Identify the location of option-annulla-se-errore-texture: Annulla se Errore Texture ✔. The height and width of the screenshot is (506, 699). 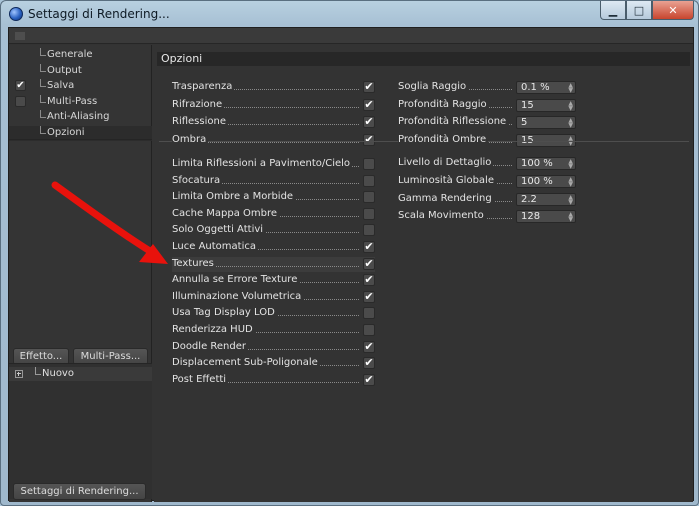
(273, 280).